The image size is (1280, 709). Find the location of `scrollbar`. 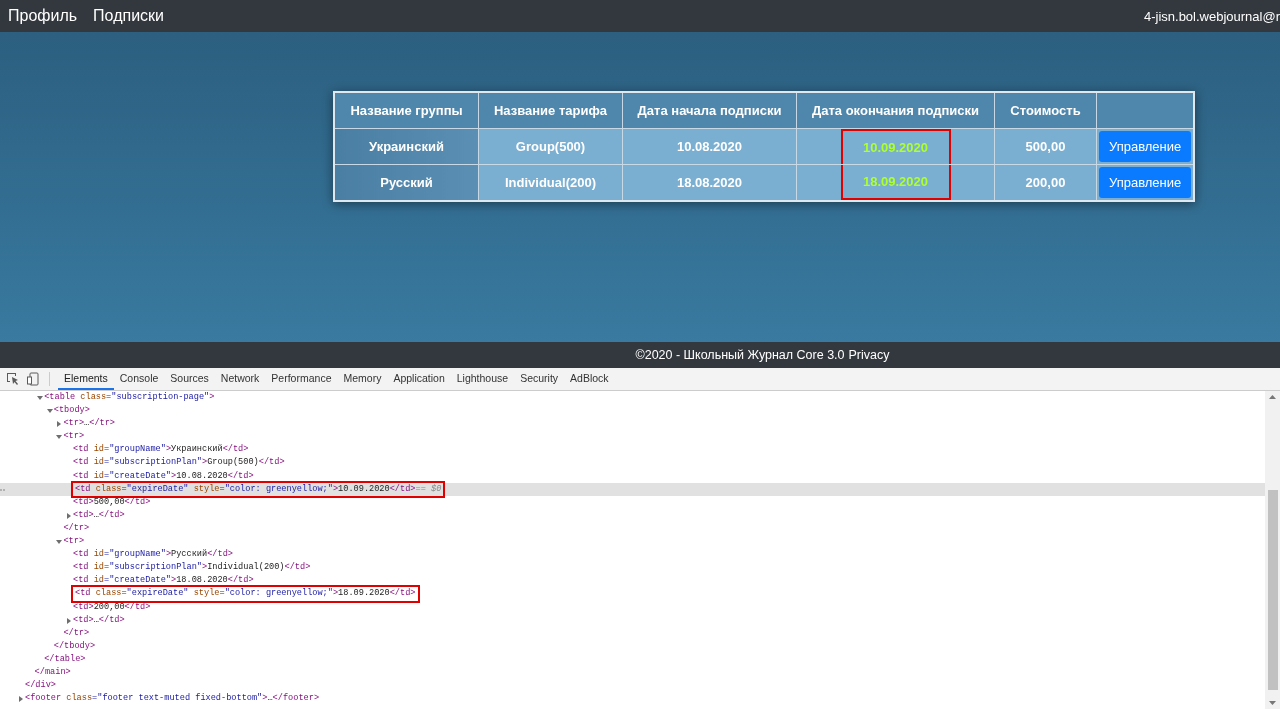

scrollbar is located at coordinates (1272, 550).